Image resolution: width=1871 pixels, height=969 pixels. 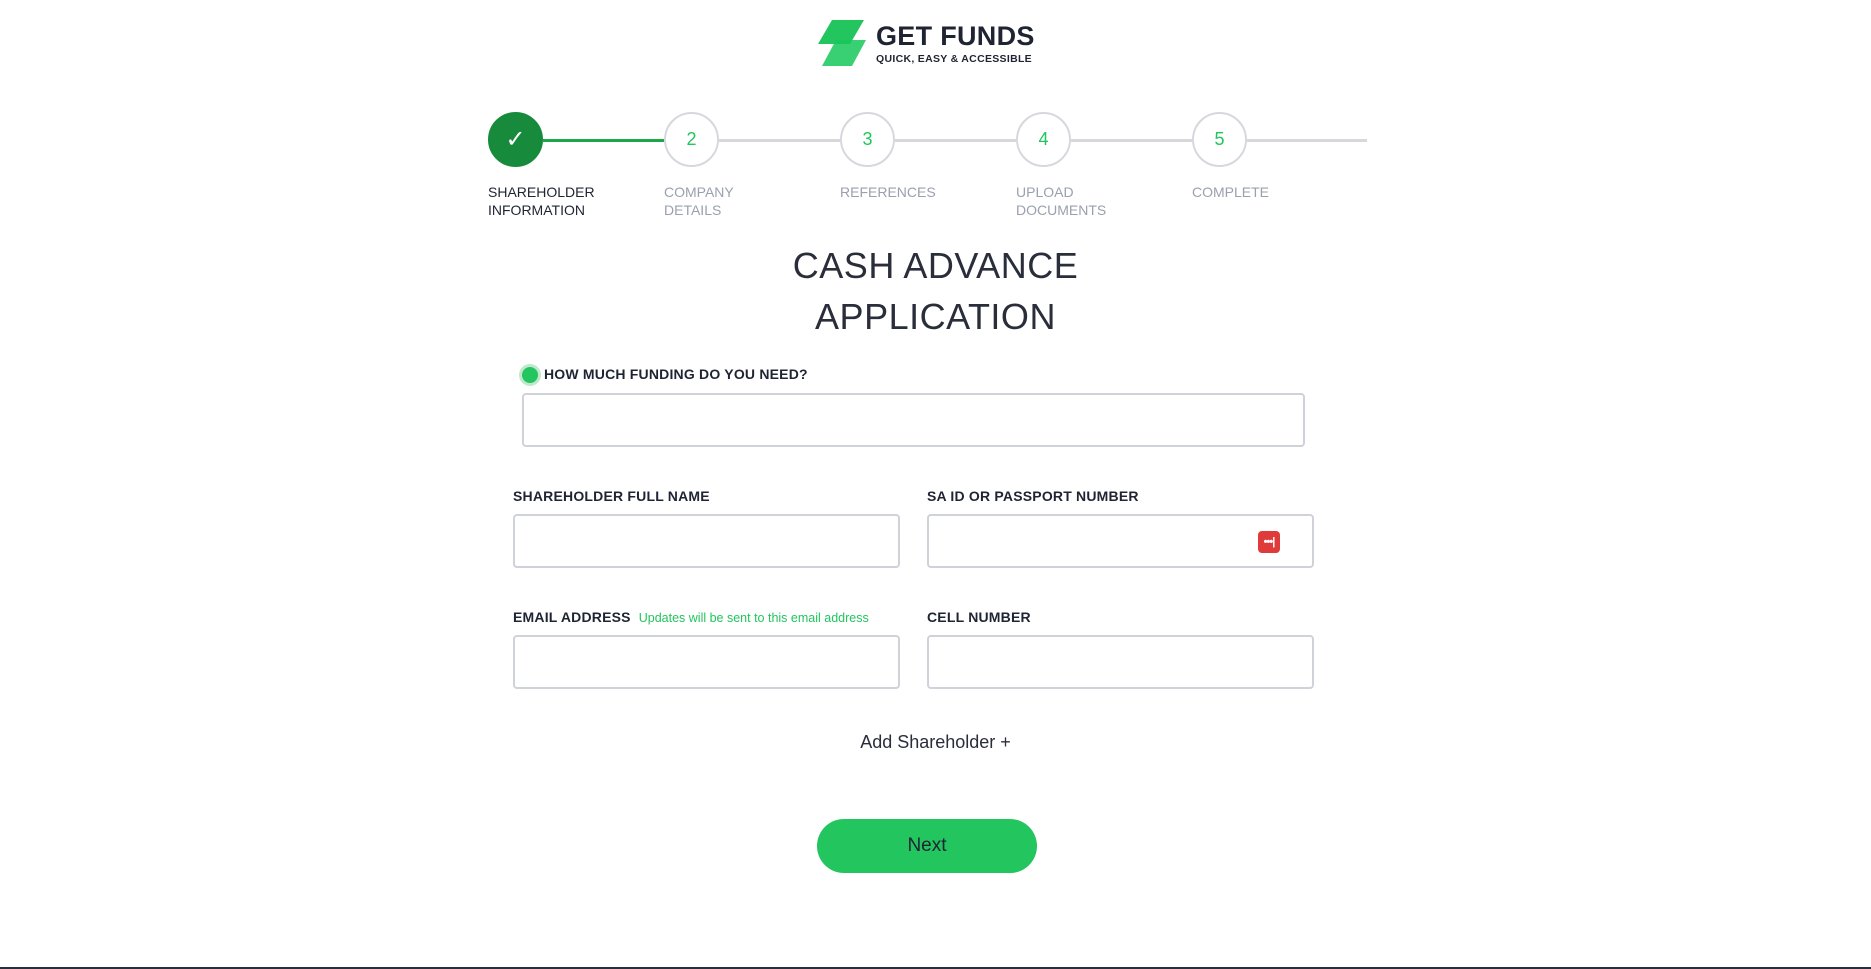 What do you see at coordinates (530, 375) in the screenshot?
I see `funding-radio` at bounding box center [530, 375].